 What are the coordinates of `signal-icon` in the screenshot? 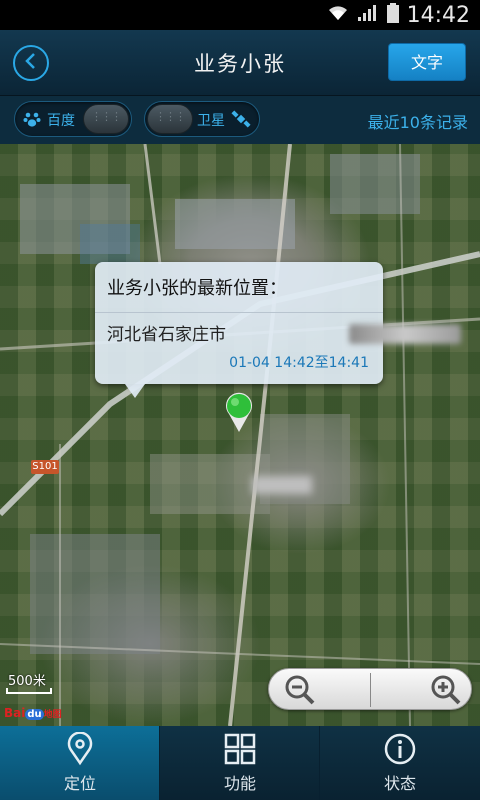 It's located at (368, 15).